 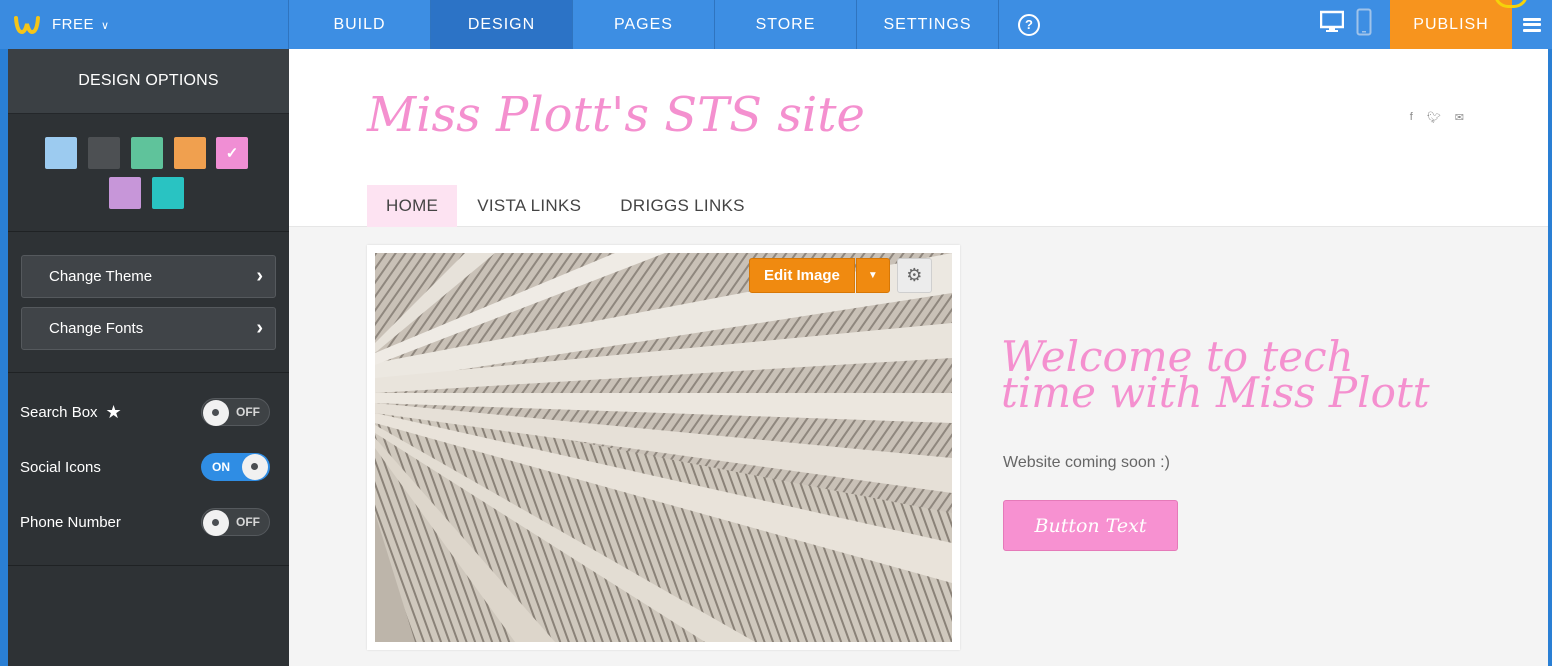 I want to click on help-button: ?, so click(x=1029, y=24).